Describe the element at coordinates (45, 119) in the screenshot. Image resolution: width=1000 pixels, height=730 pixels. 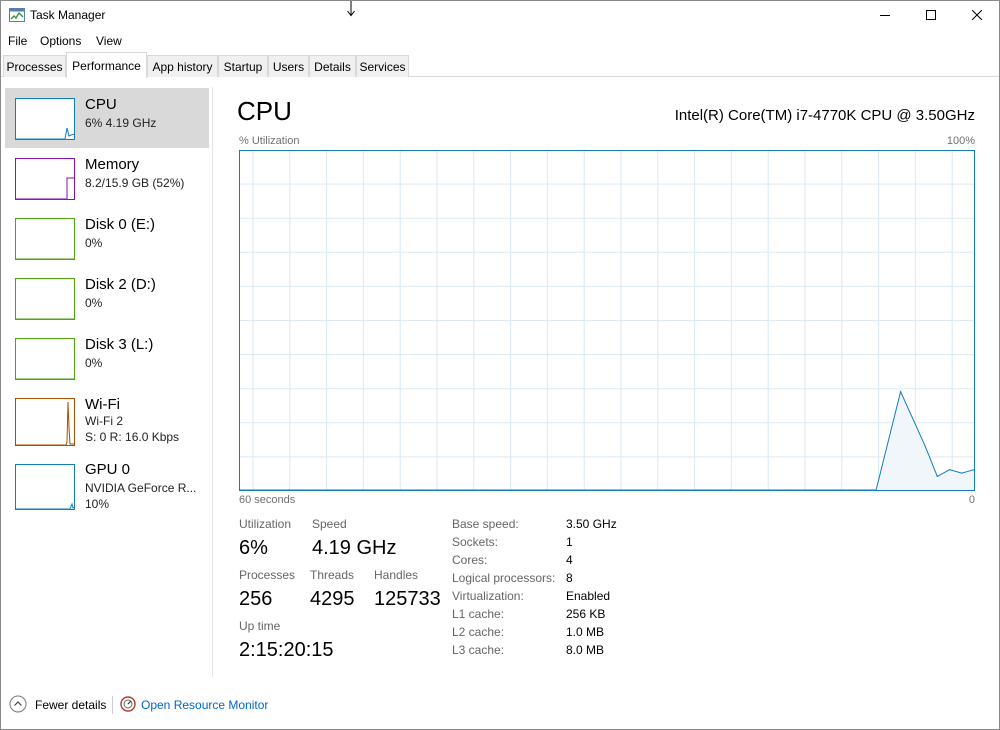
I see `cpu-thumbnail-graph` at that location.